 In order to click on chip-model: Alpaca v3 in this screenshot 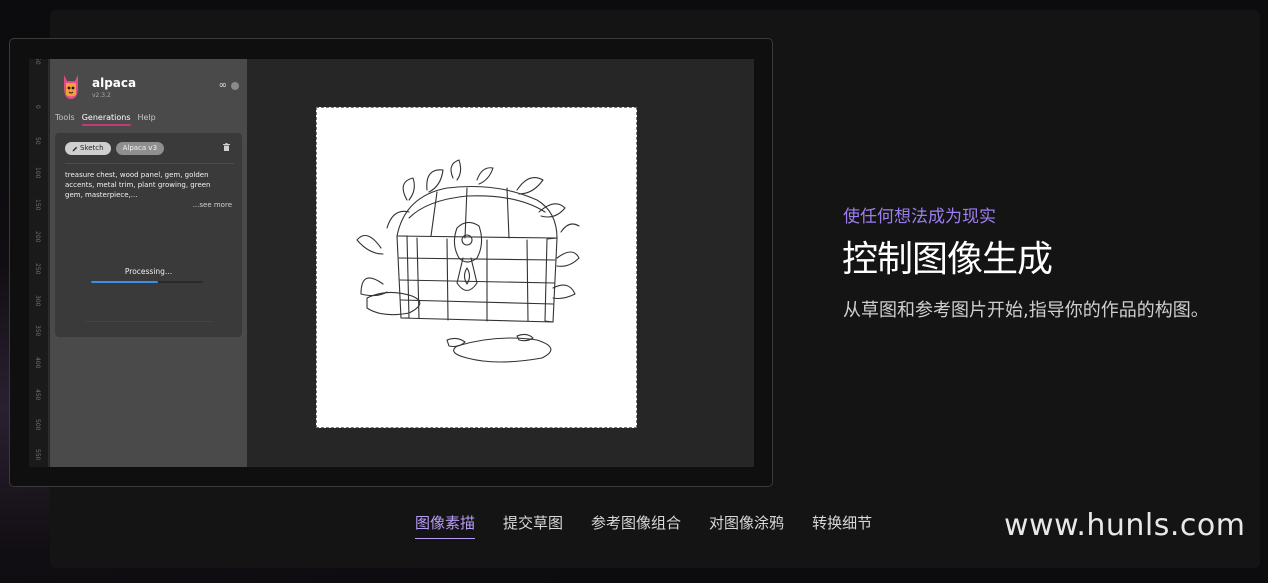, I will do `click(140, 148)`.